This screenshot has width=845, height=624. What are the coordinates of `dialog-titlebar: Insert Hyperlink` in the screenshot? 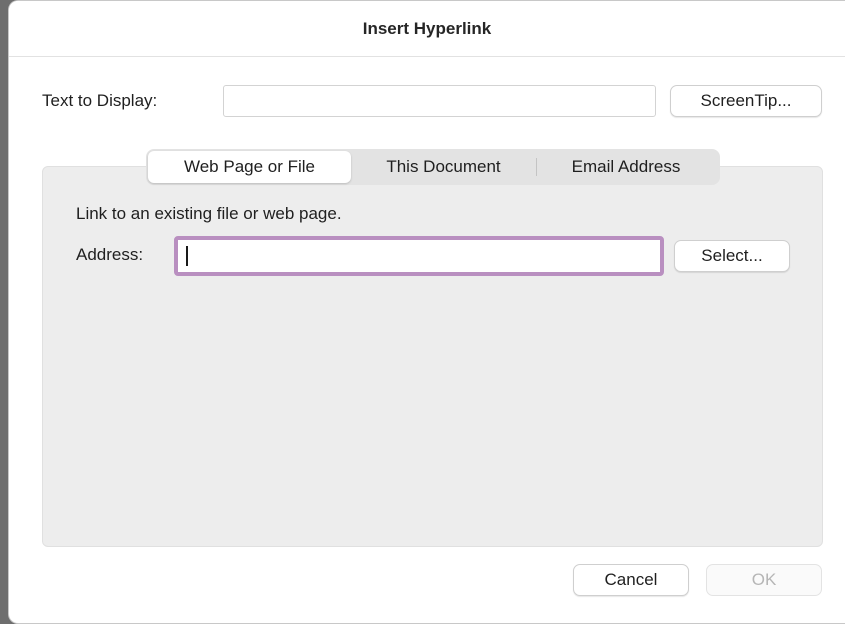 It's located at (427, 29).